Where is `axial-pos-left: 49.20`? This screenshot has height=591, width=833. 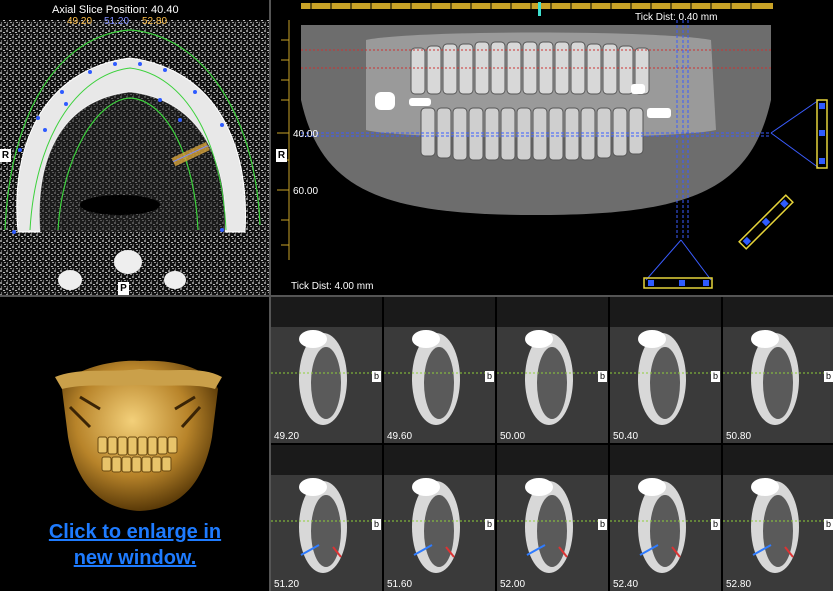 axial-pos-left: 49.20 is located at coordinates (80, 21).